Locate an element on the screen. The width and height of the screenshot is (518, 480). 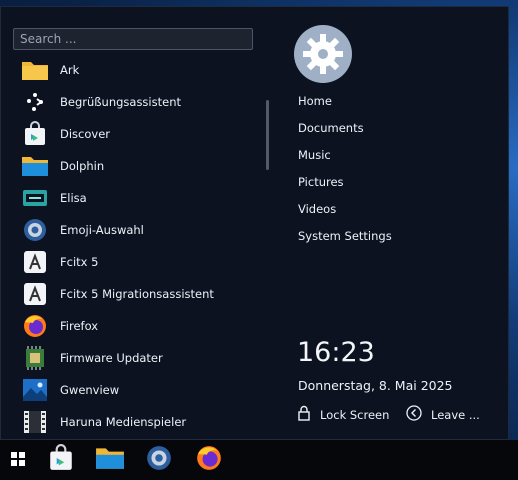
app-item-fcitx-5-migrationsassistent: Fcitx 5 Migrationsassistent is located at coordinates (139, 294).